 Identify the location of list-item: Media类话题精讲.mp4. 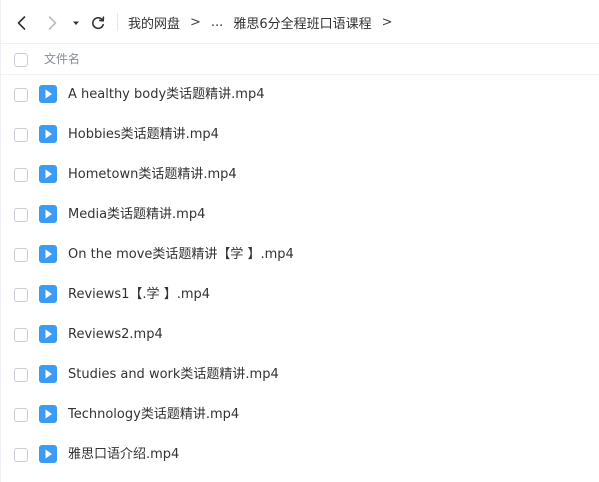
(300, 215).